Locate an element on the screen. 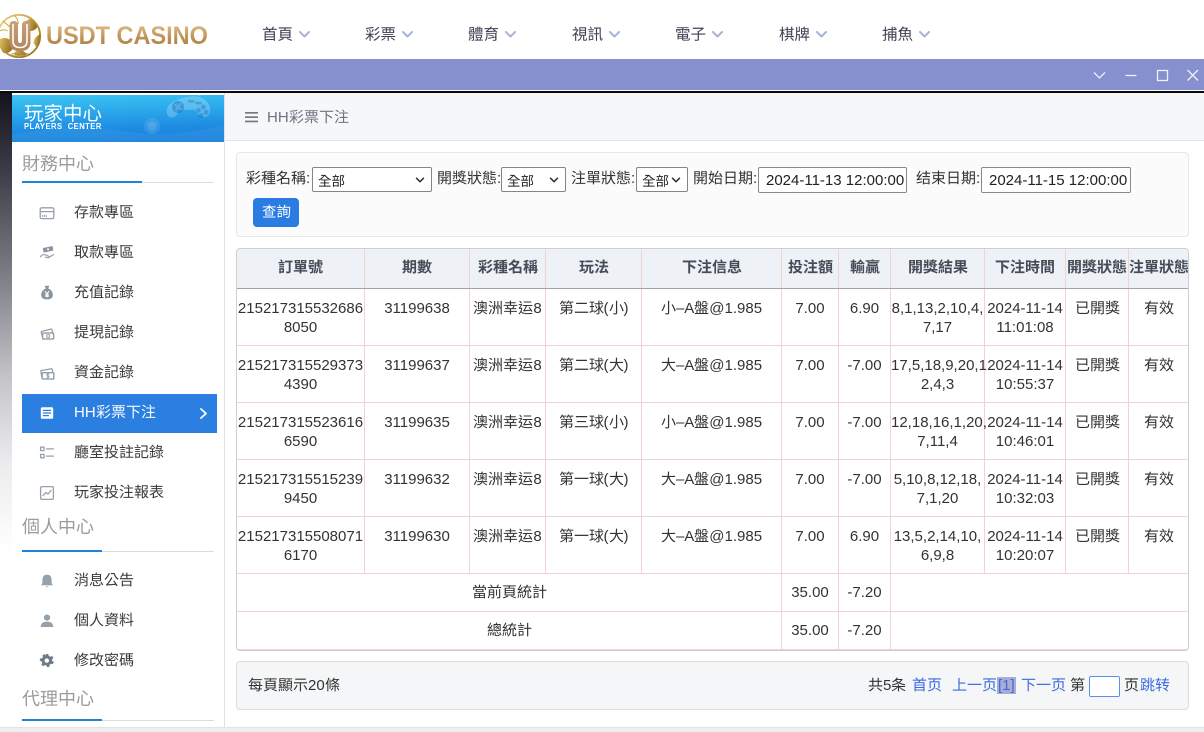  svg-text: casino is located at coordinates (20, 55).